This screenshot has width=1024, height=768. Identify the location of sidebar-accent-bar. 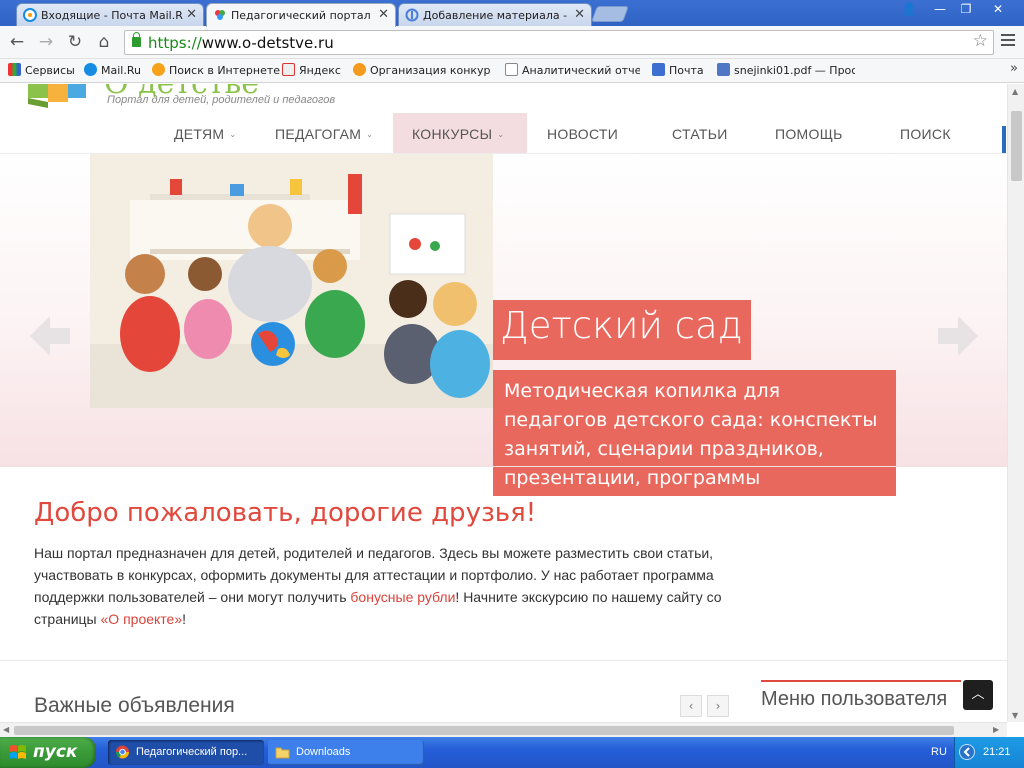
(861, 681).